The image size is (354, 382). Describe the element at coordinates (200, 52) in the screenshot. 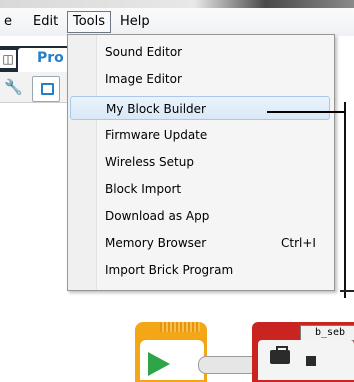

I see `menu-item-sound-editor: Sound Editor` at that location.